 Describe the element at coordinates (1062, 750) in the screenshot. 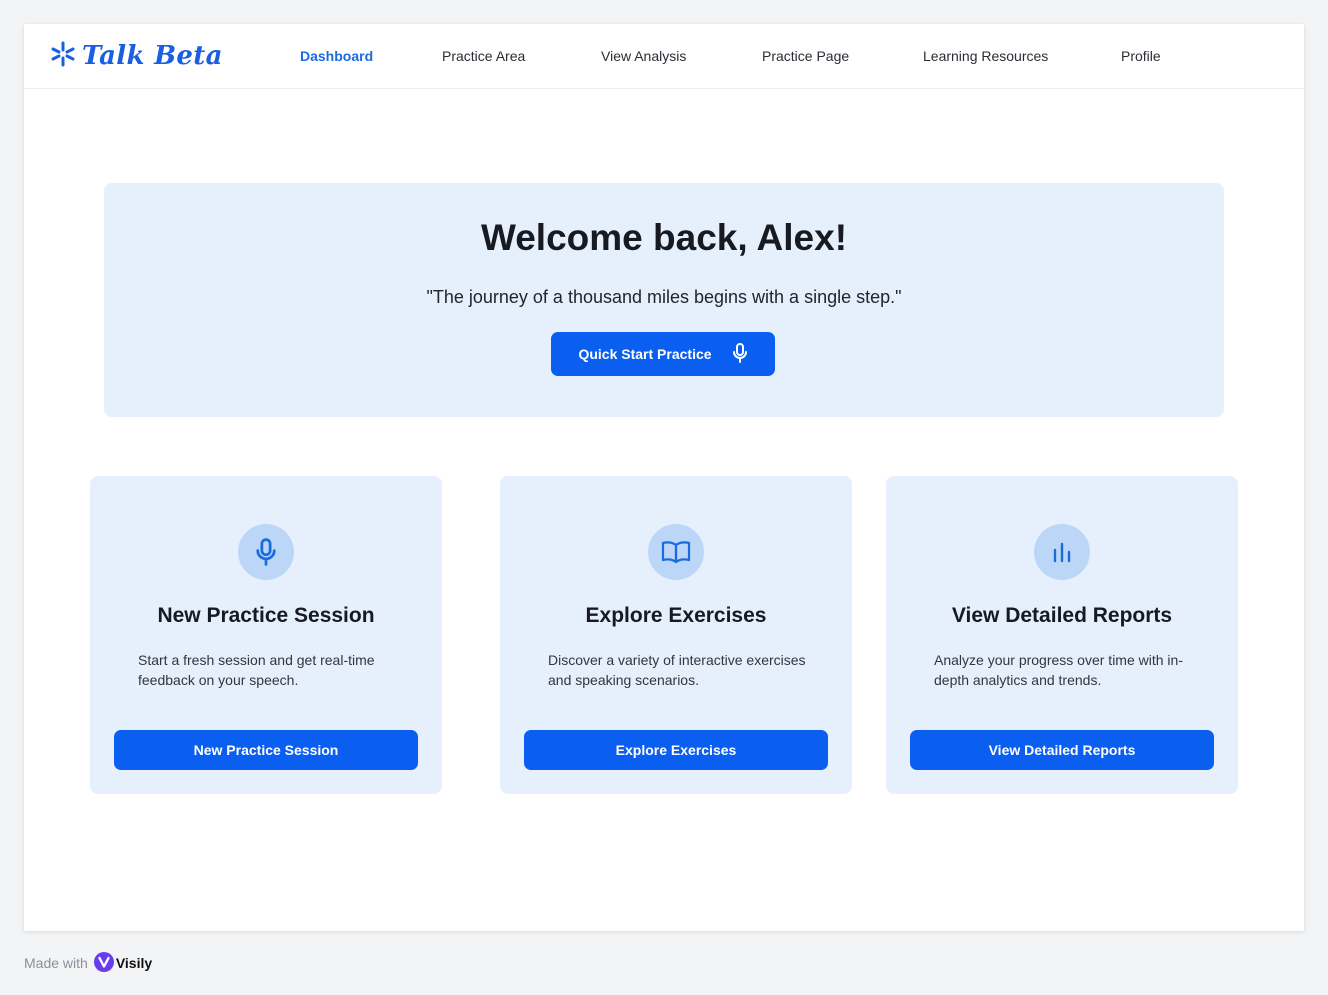

I see `view-detailed-reports-button: View Detailed Reports` at that location.